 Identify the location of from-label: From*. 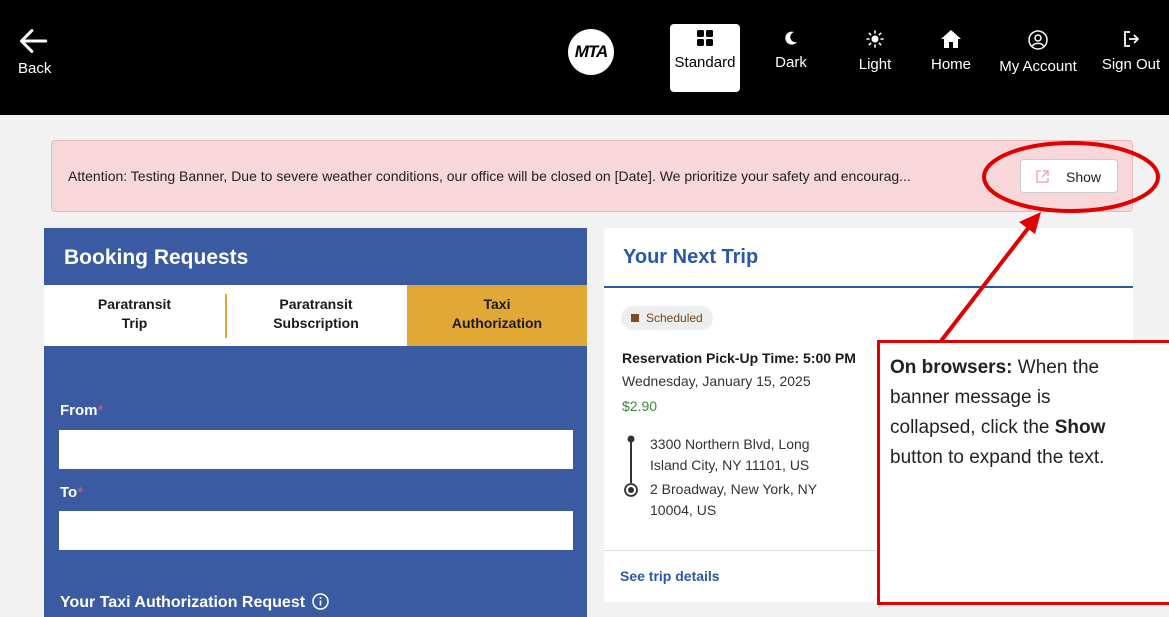
(81, 410).